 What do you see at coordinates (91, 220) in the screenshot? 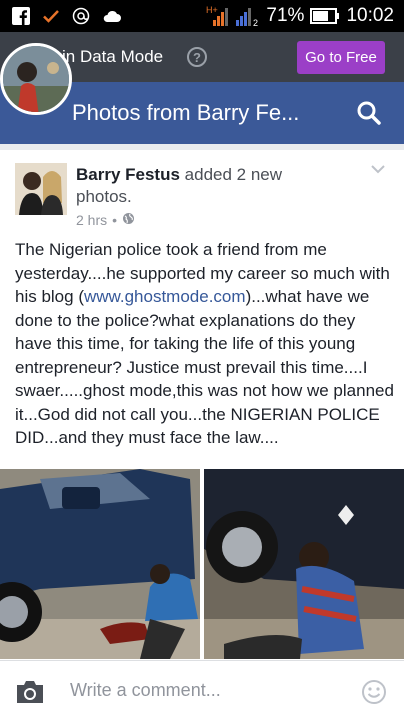
I see `post-time: 2 hrs` at bounding box center [91, 220].